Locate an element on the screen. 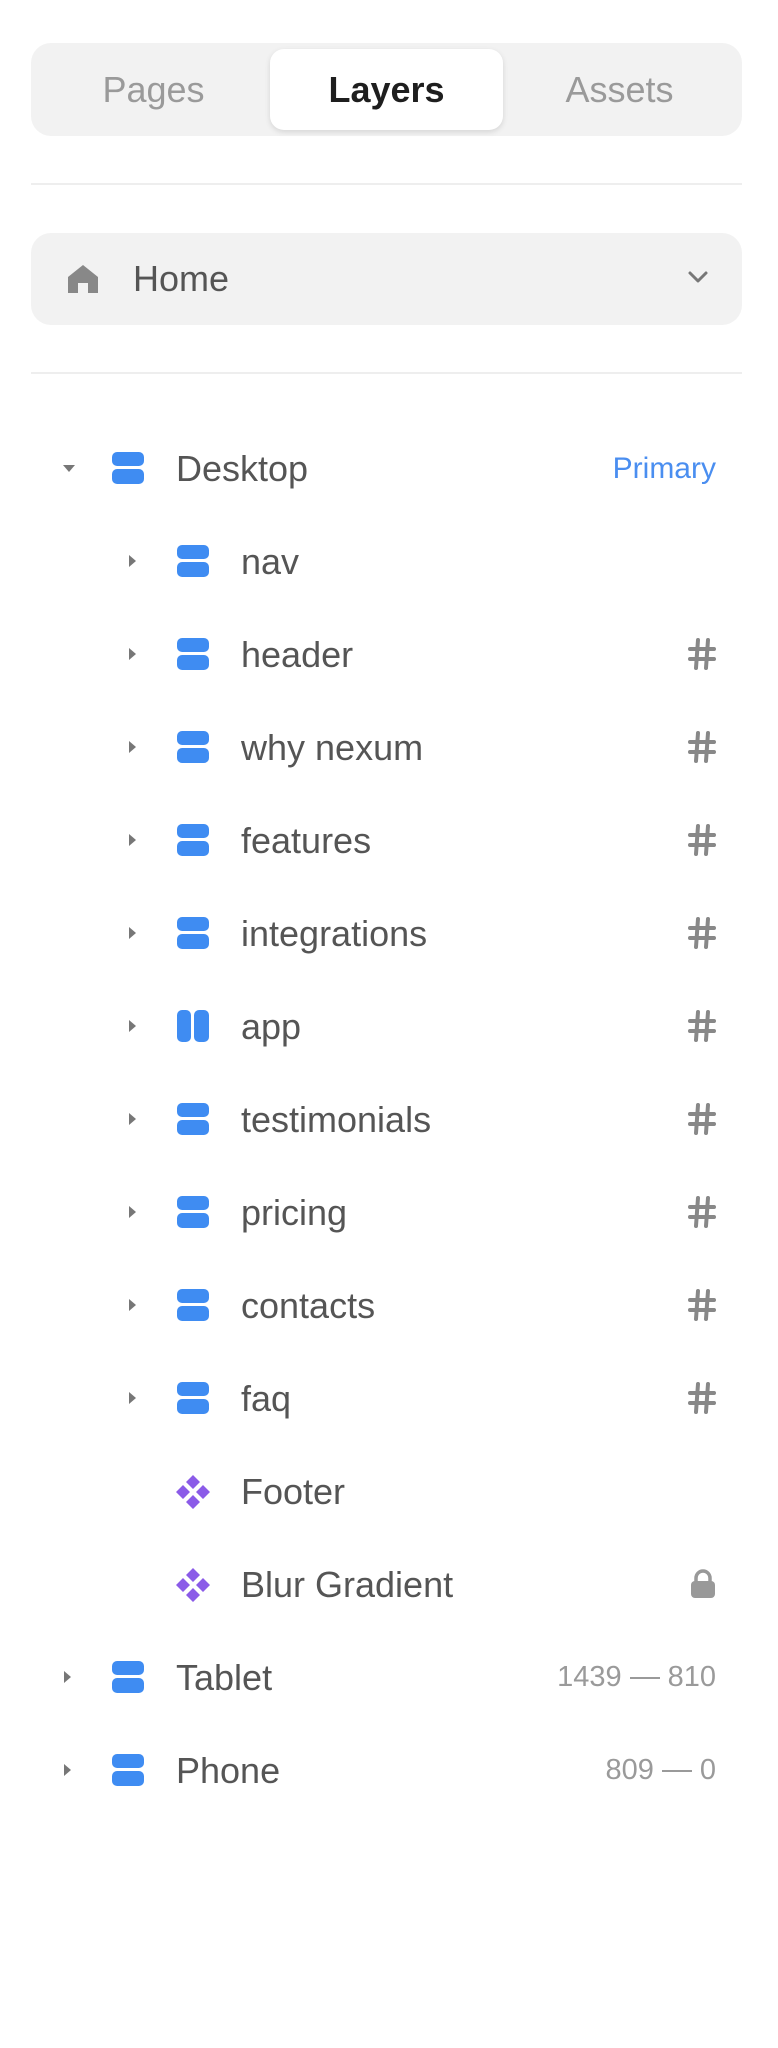 The width and height of the screenshot is (778, 2048). layer-row-desktop: Desktop Primary is located at coordinates (386, 468).